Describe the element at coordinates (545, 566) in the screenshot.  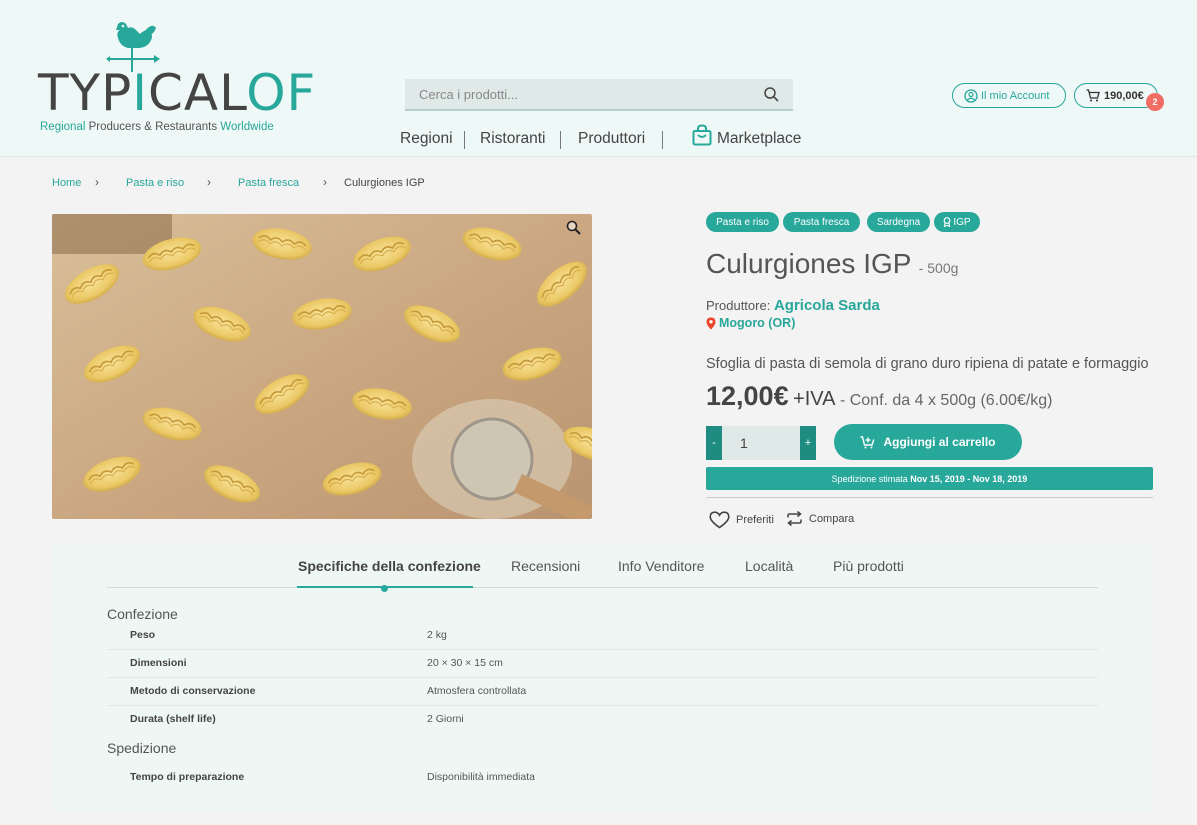
I see `tab-recensioni: Recensioni` at that location.